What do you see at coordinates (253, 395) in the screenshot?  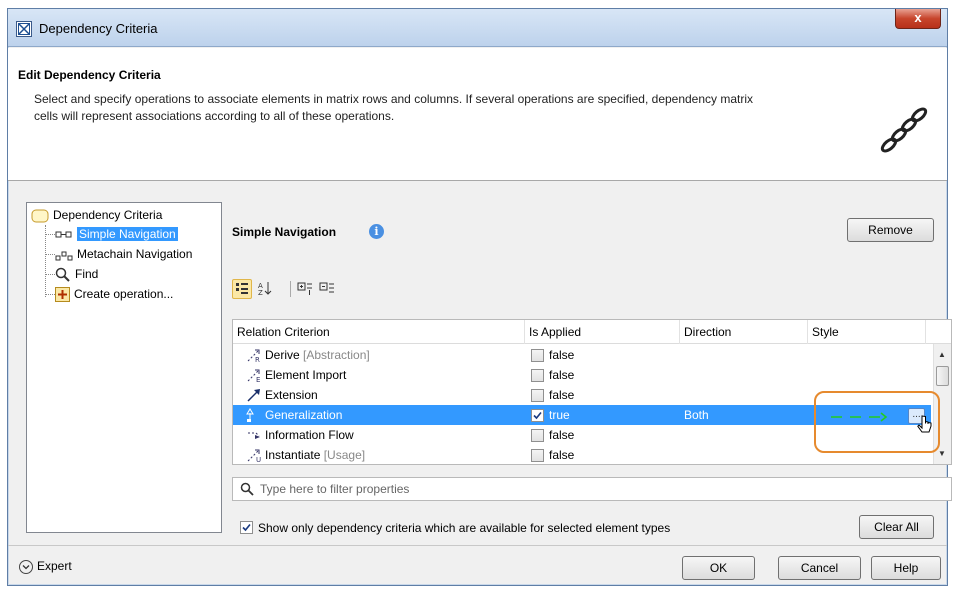 I see `extension-icon` at bounding box center [253, 395].